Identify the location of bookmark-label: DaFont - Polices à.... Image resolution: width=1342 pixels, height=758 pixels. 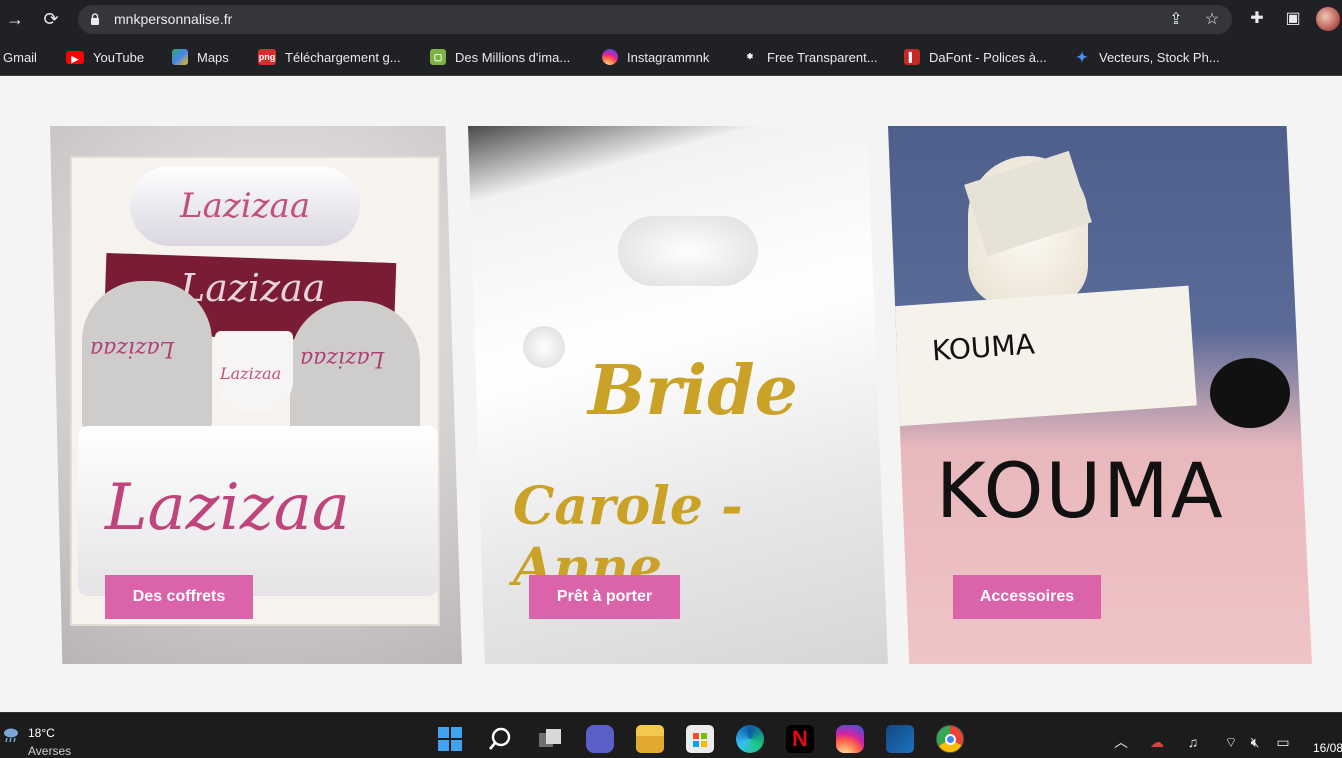
(988, 57).